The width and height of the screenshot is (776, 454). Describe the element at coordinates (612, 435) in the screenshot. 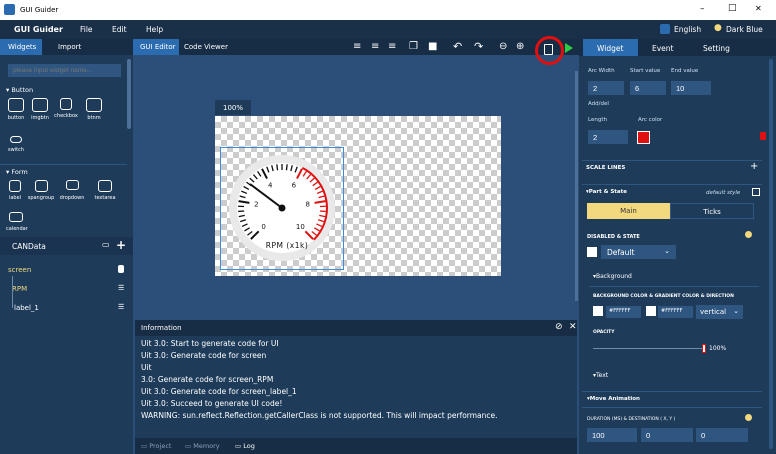

I see `duration-input` at that location.